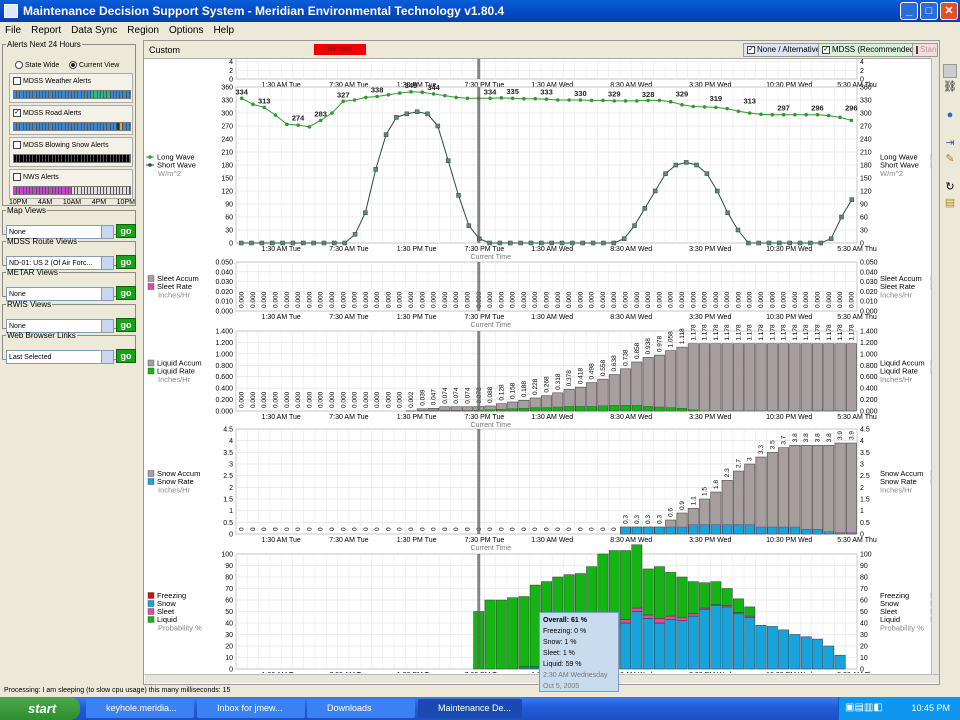  Describe the element at coordinates (61, 145) in the screenshot. I see `alert-label-row: MDSS Blowing Snow Alerts` at that location.